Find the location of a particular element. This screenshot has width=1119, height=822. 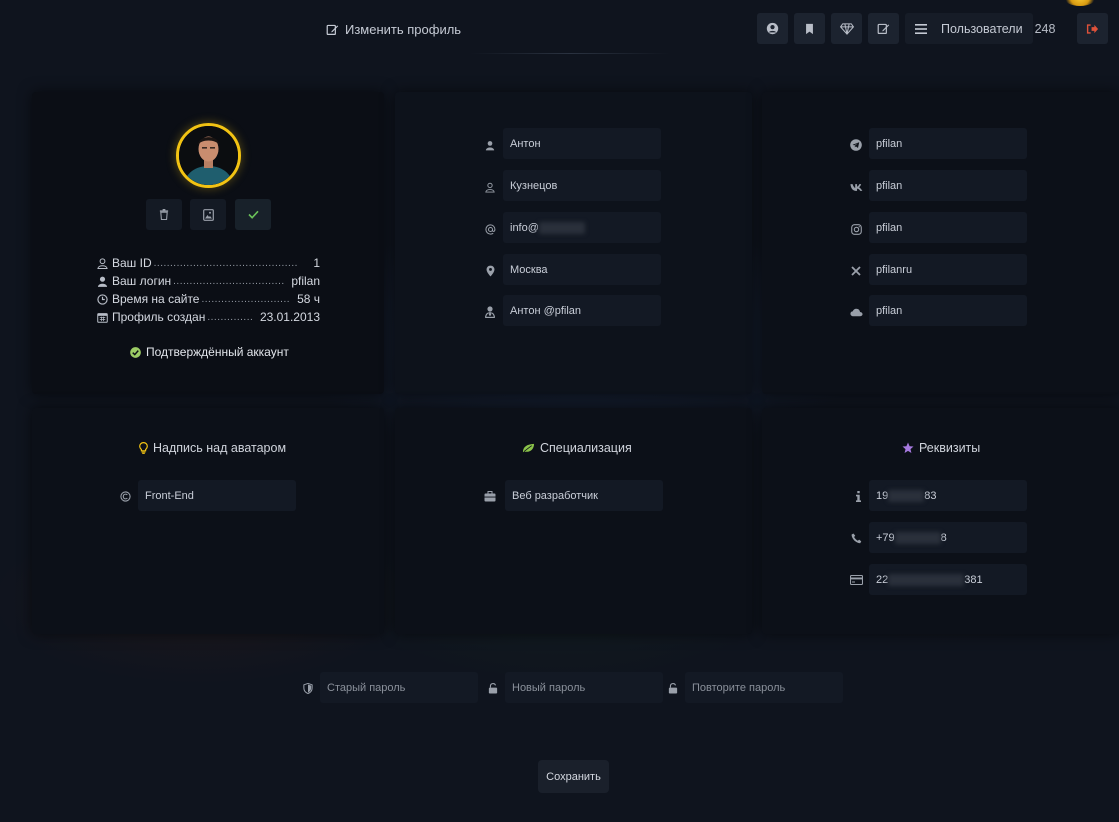

at-icon is located at coordinates (490, 229).